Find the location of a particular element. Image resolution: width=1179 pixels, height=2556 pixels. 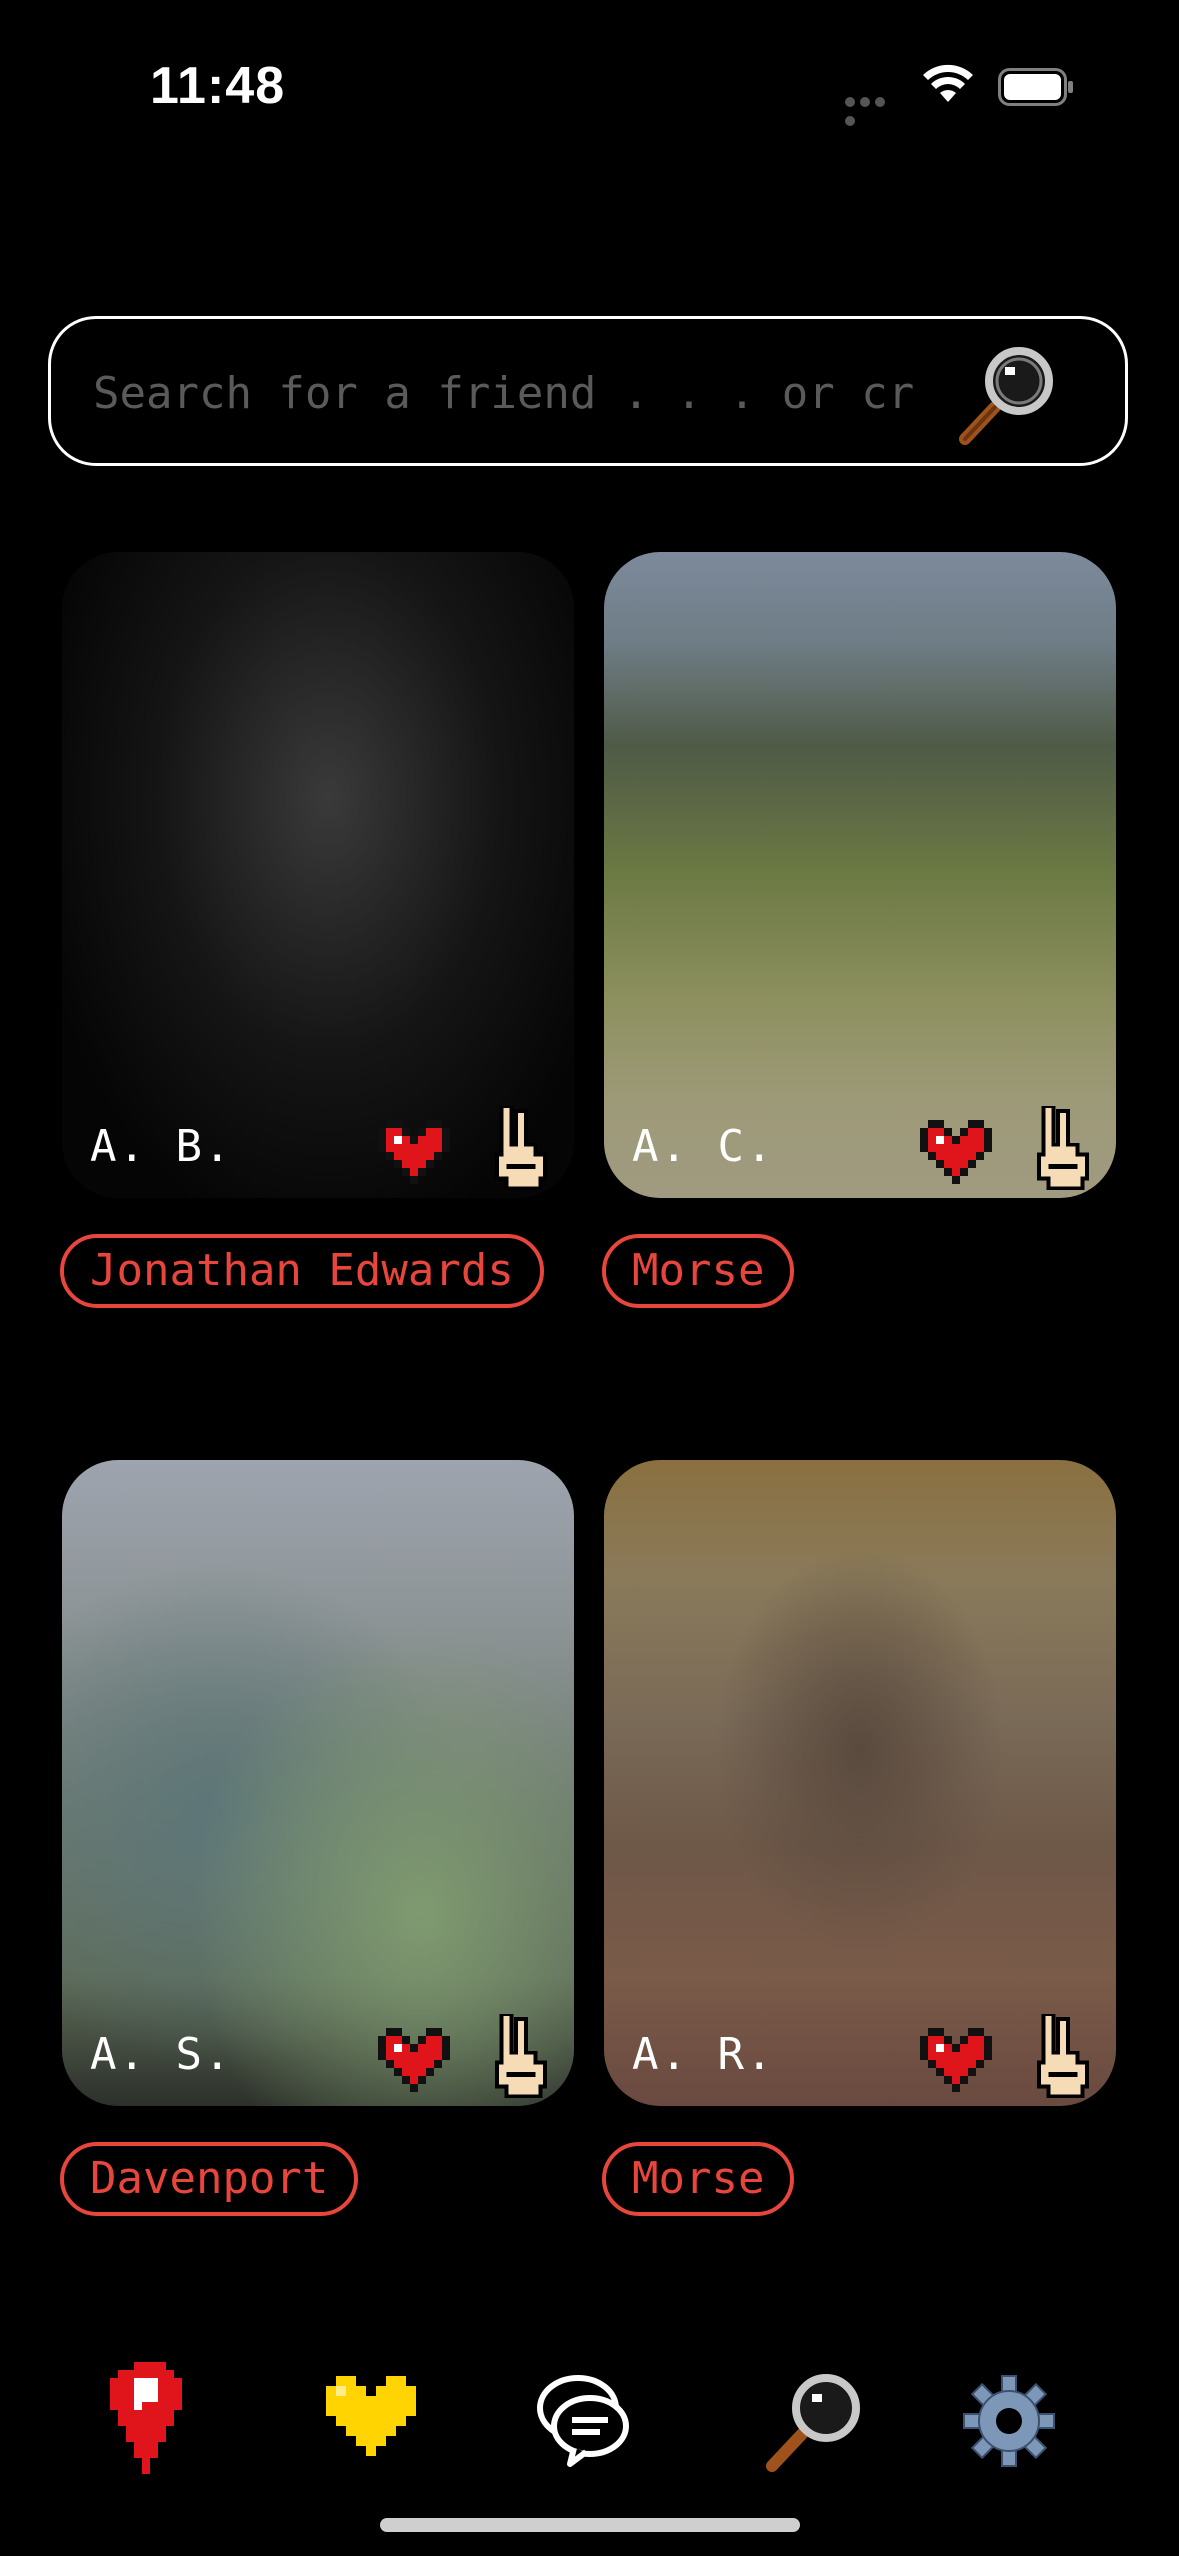

wifi-icon is located at coordinates (948, 83).